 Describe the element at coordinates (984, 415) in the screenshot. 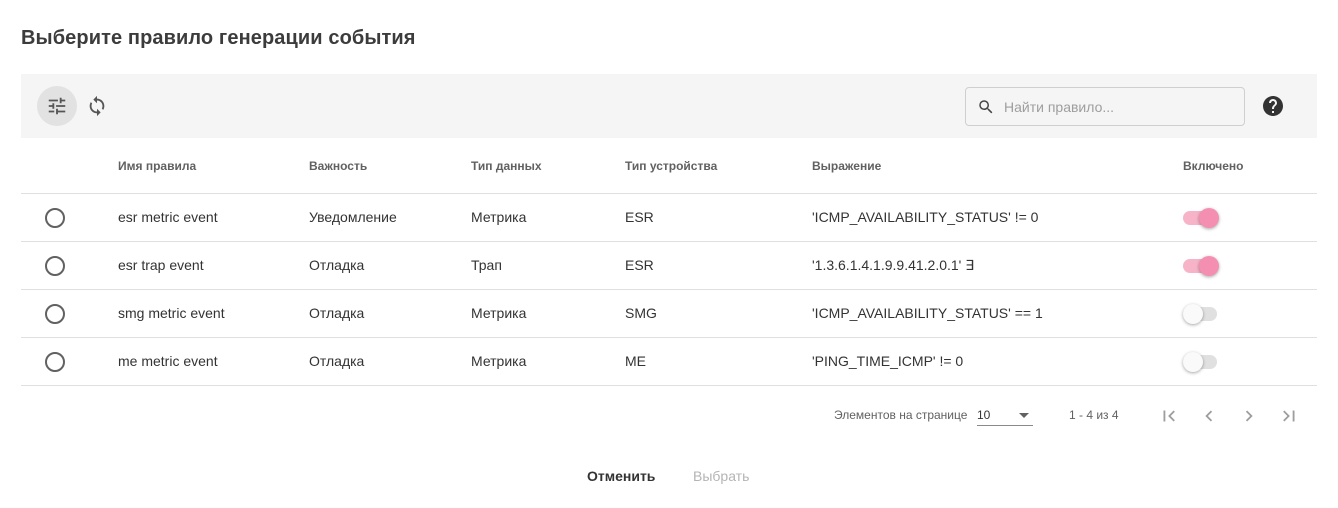

I see `page-size-value: 10` at that location.